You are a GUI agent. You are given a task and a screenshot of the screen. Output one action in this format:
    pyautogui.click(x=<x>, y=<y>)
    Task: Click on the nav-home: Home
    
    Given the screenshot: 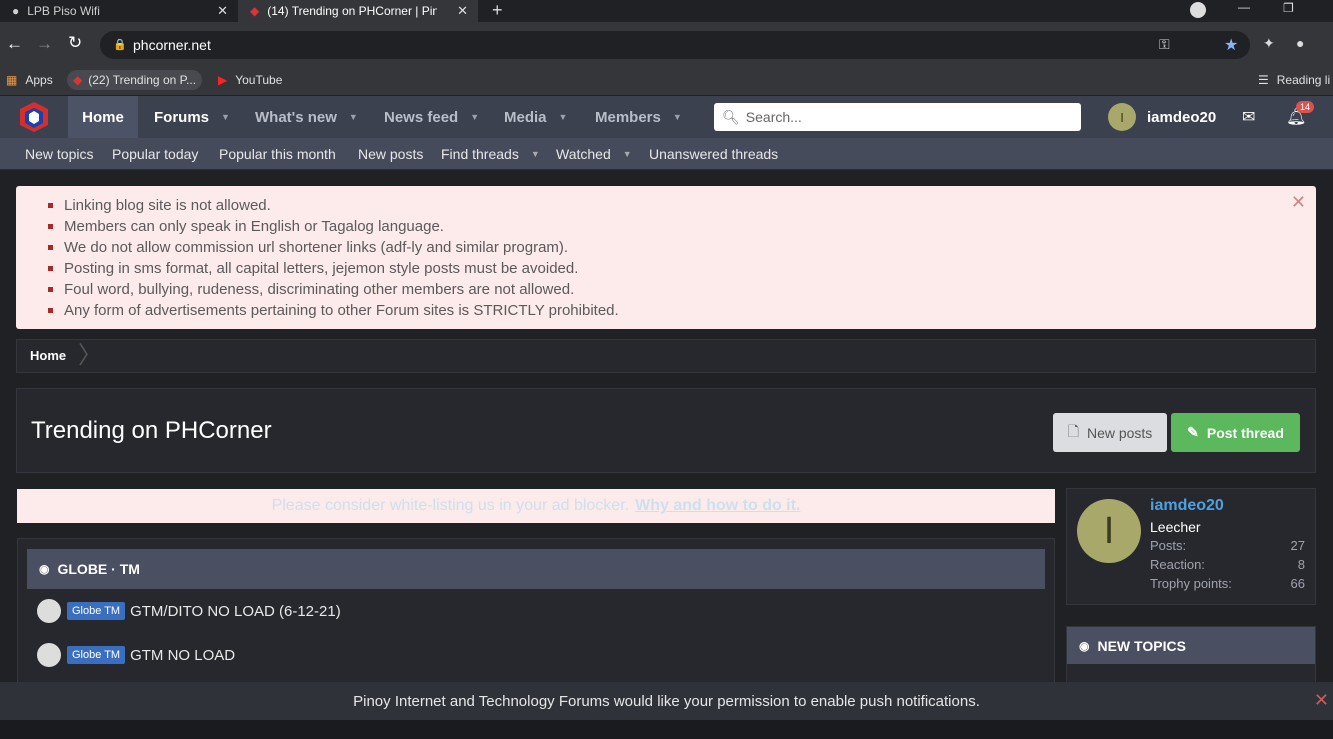 What is the action you would take?
    pyautogui.click(x=103, y=117)
    